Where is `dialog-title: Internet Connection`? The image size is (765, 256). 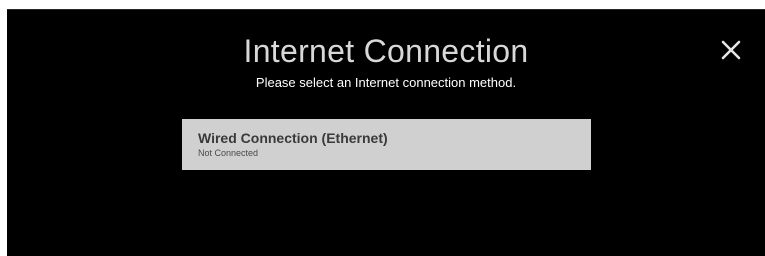
dialog-title: Internet Connection is located at coordinates (386, 51).